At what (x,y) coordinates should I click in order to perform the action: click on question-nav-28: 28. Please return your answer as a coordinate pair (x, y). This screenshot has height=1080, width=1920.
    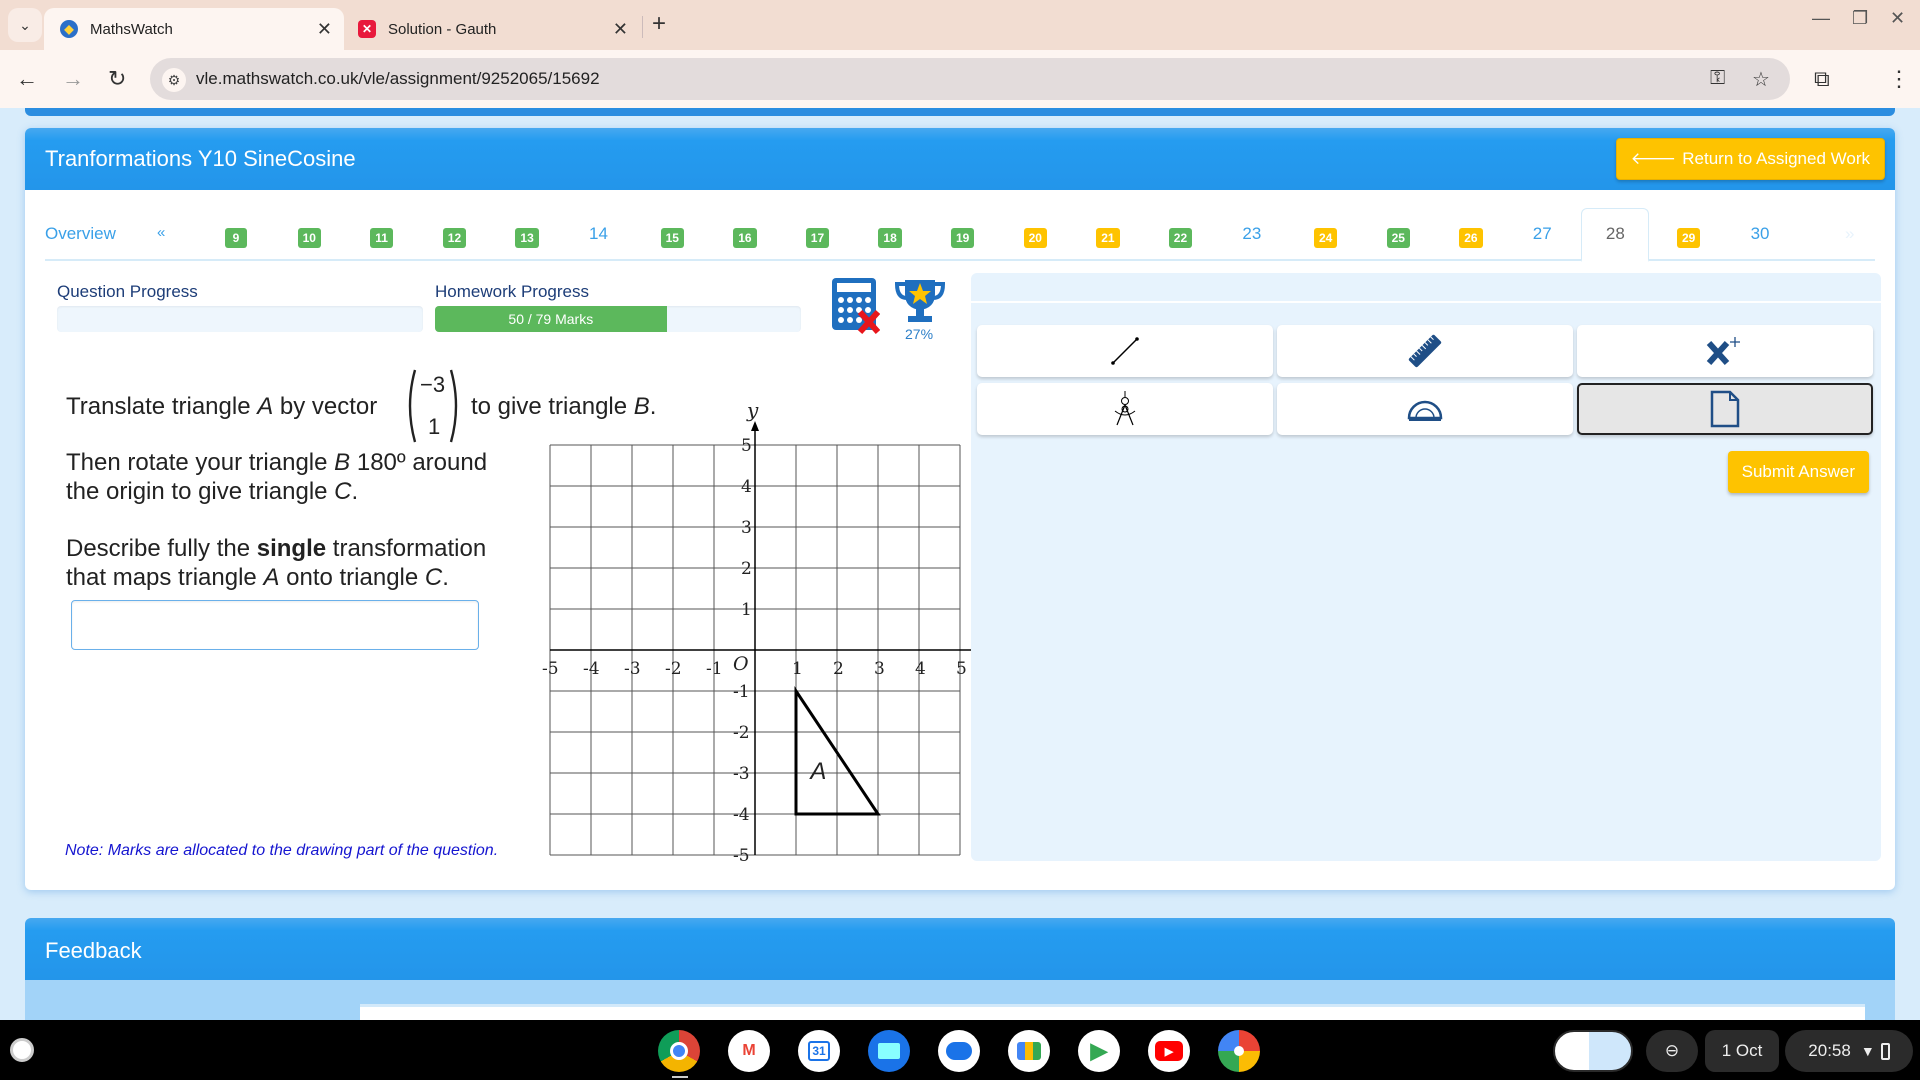
    Looking at the image, I should click on (1615, 235).